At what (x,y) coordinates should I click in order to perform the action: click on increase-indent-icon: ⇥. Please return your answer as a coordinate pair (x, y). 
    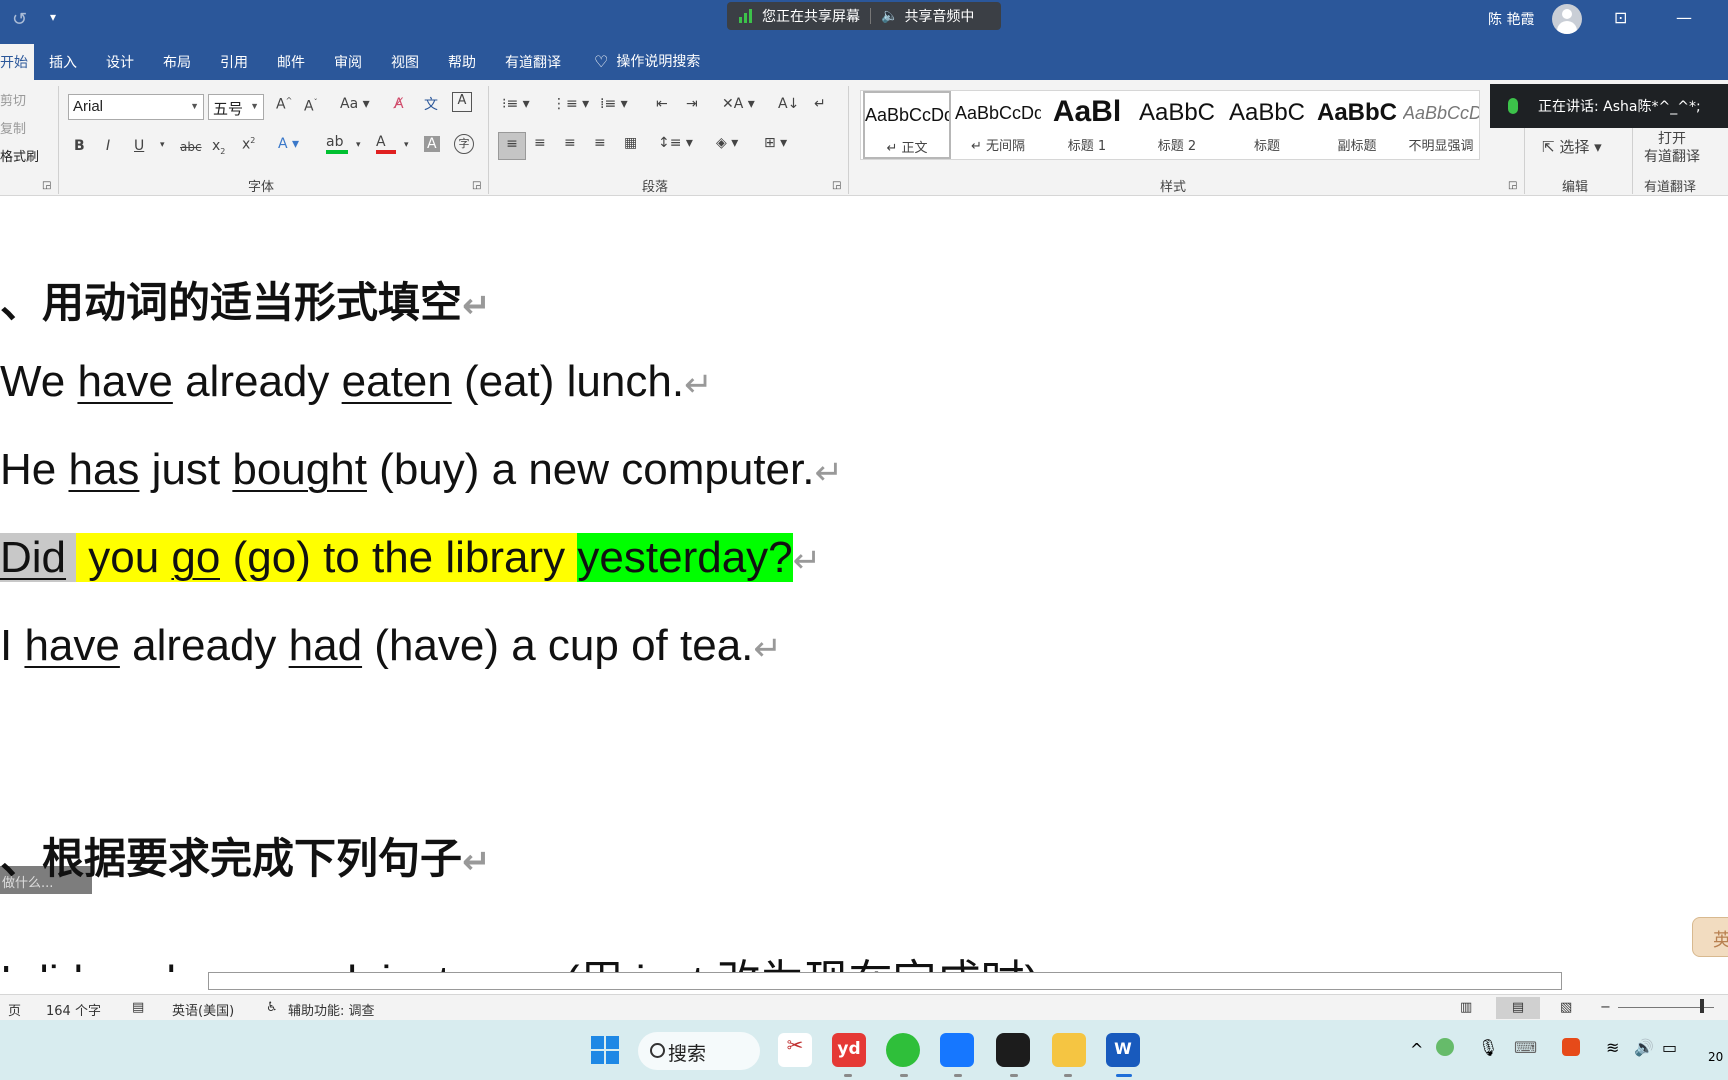
    Looking at the image, I should click on (692, 104).